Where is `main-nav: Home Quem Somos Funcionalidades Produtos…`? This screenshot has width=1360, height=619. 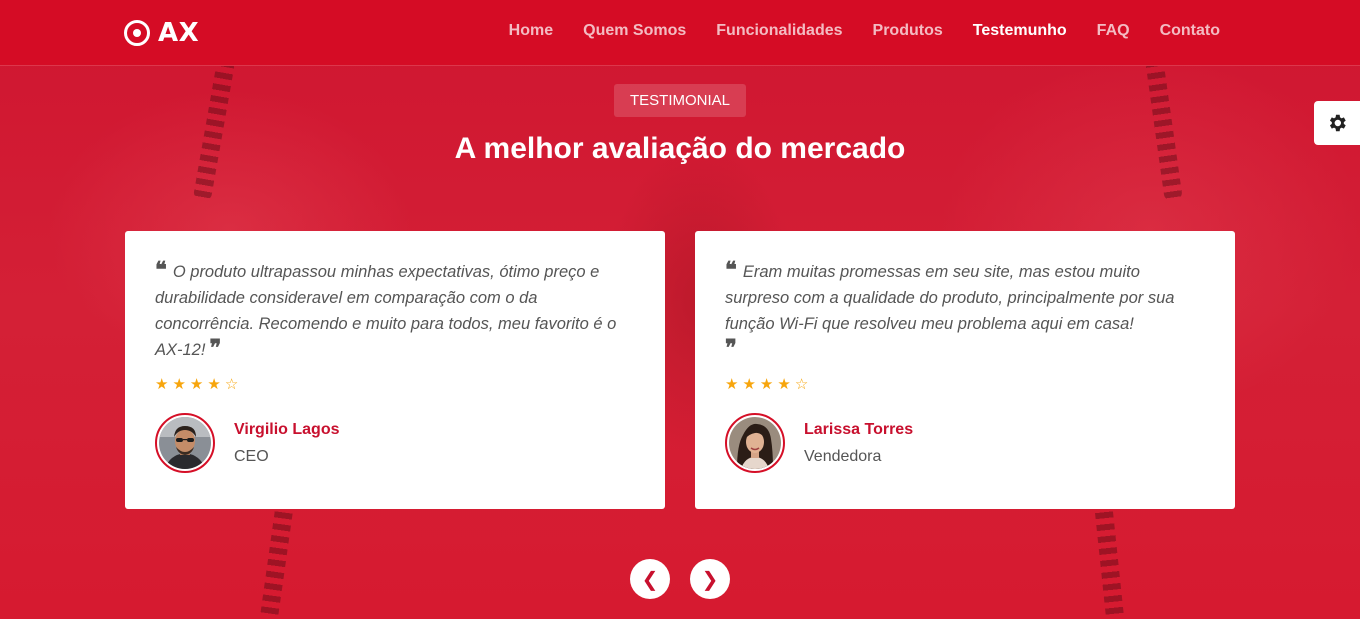
main-nav: Home Quem Somos Funcionalidades Produtos… is located at coordinates (864, 31).